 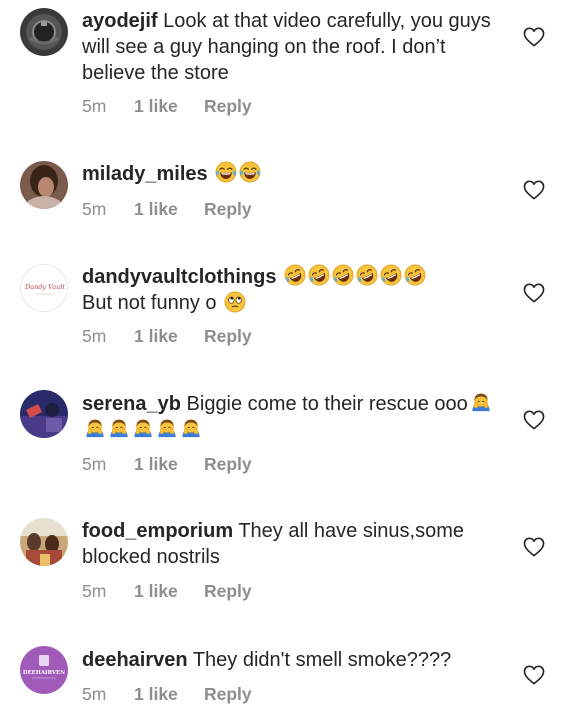 I want to click on avatar-logo-text: Dandy Vault, so click(x=44, y=287).